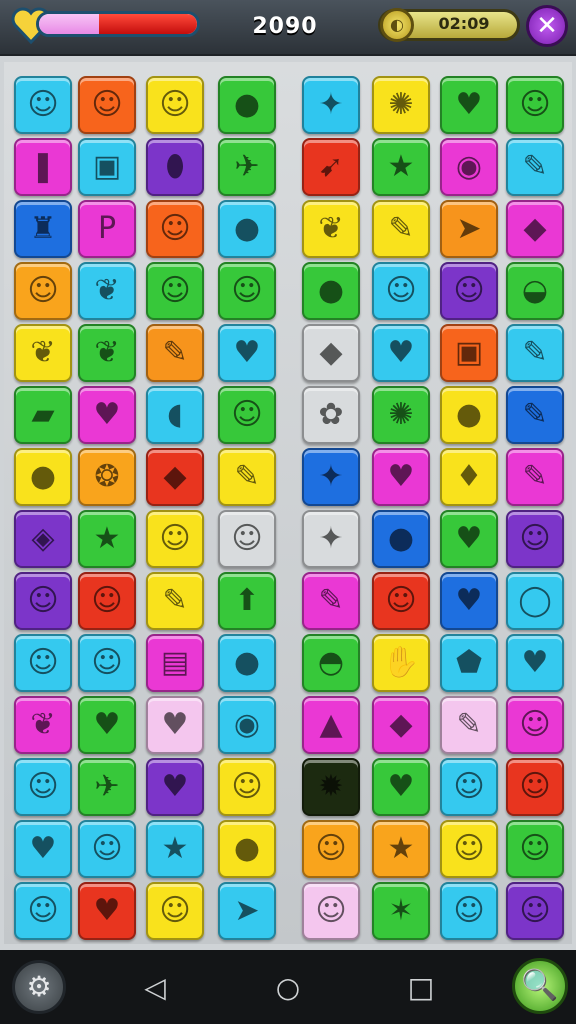 This screenshot has width=576, height=1024. I want to click on gear-button: ⚙, so click(39, 987).